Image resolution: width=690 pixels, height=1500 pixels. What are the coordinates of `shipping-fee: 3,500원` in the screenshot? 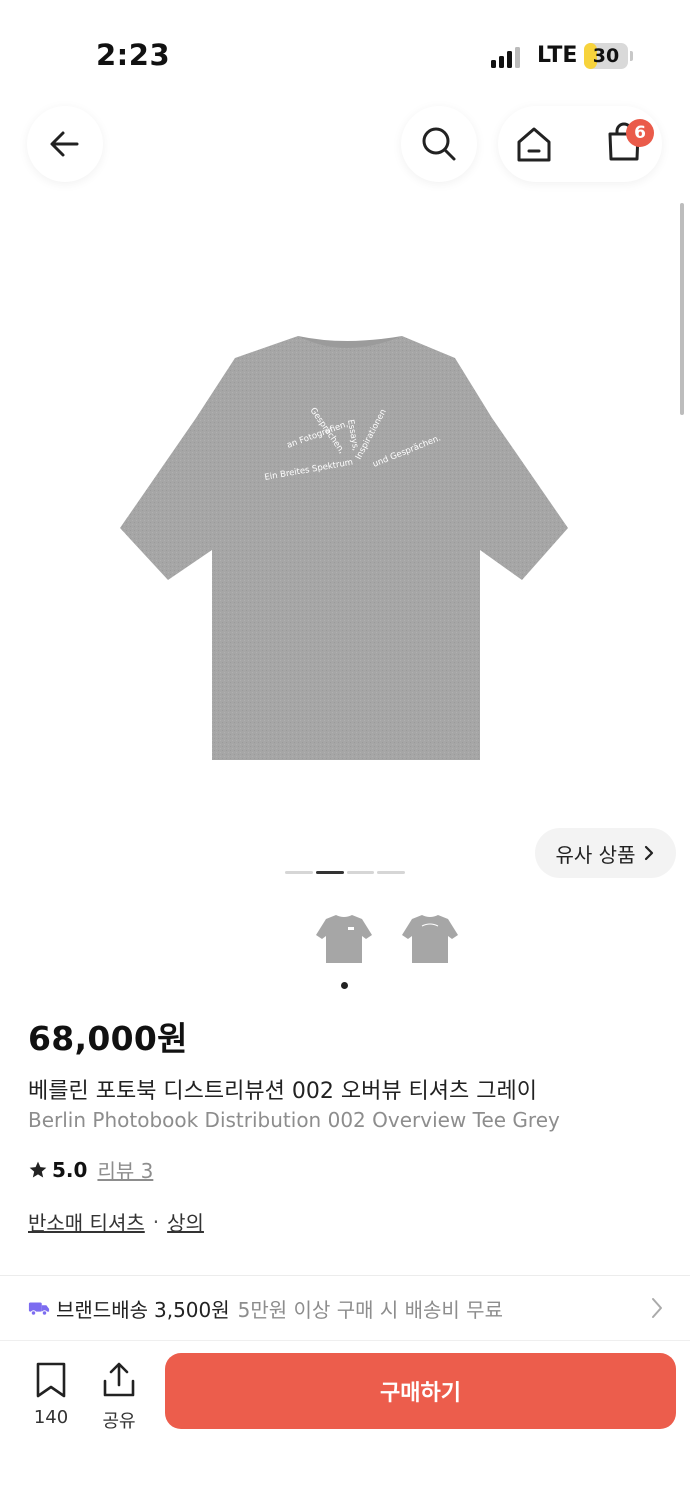 It's located at (192, 1309).